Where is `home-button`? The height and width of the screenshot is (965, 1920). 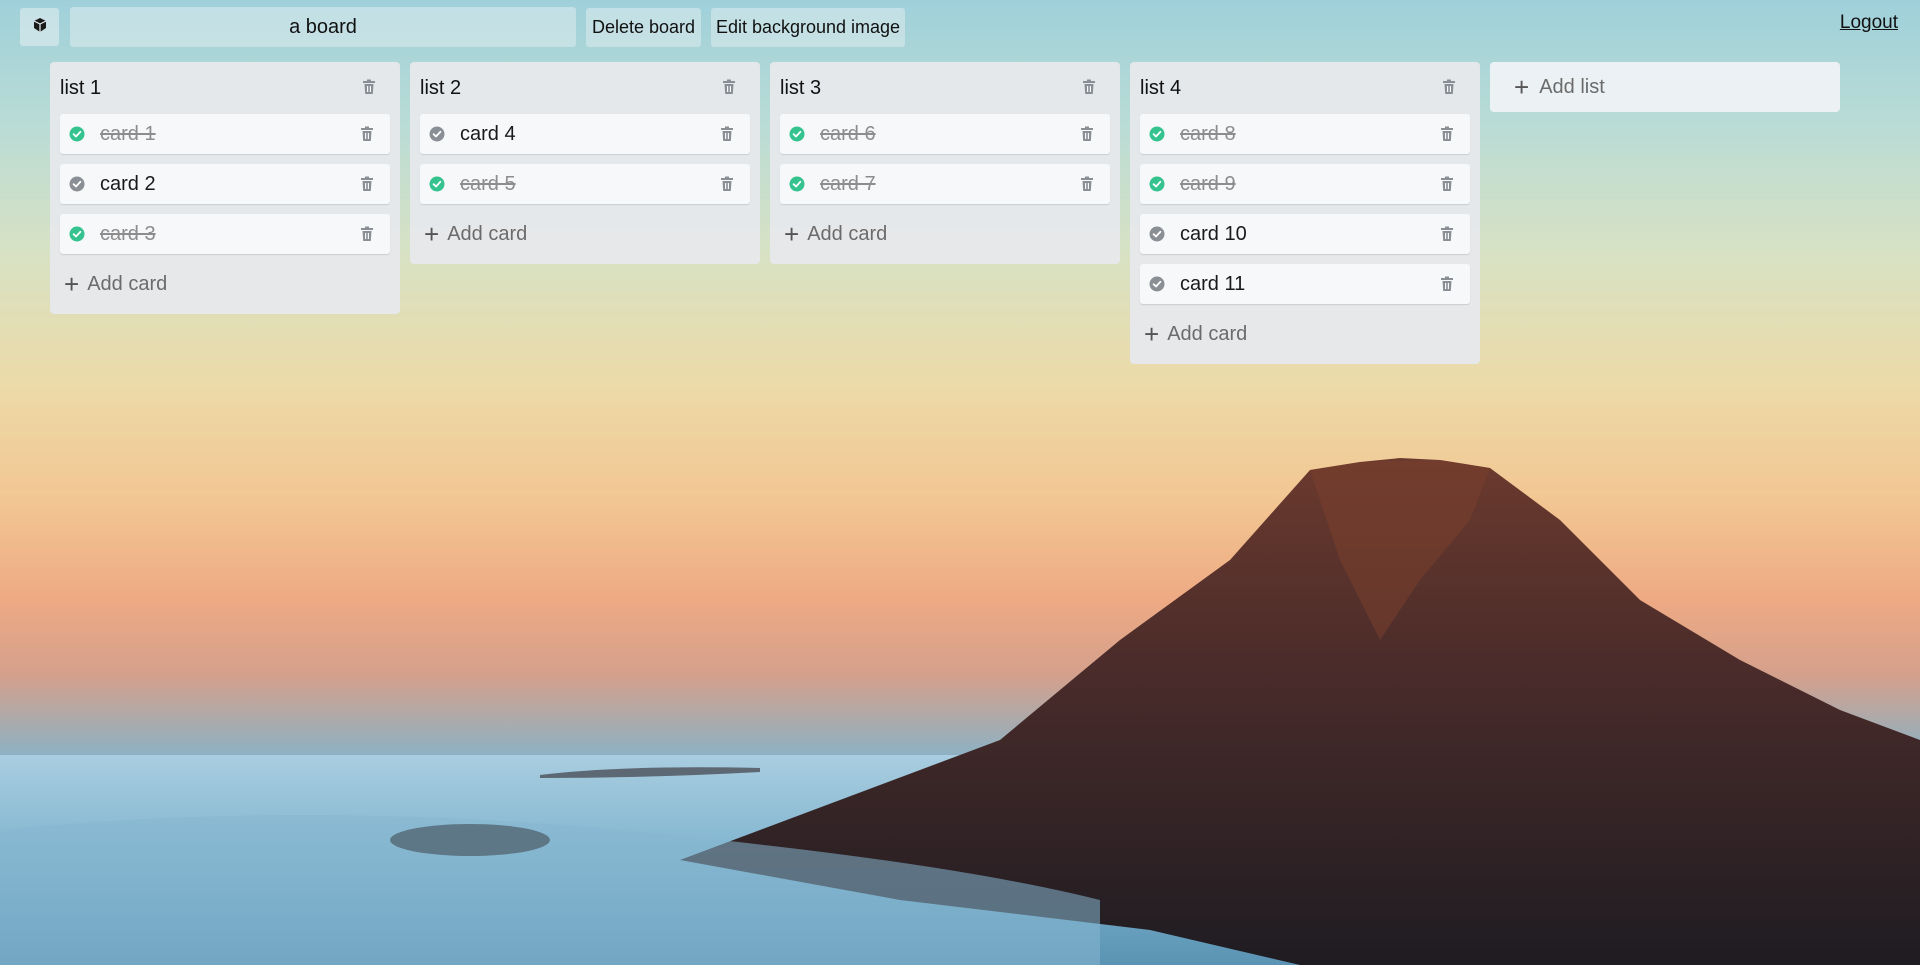
home-button is located at coordinates (39, 27).